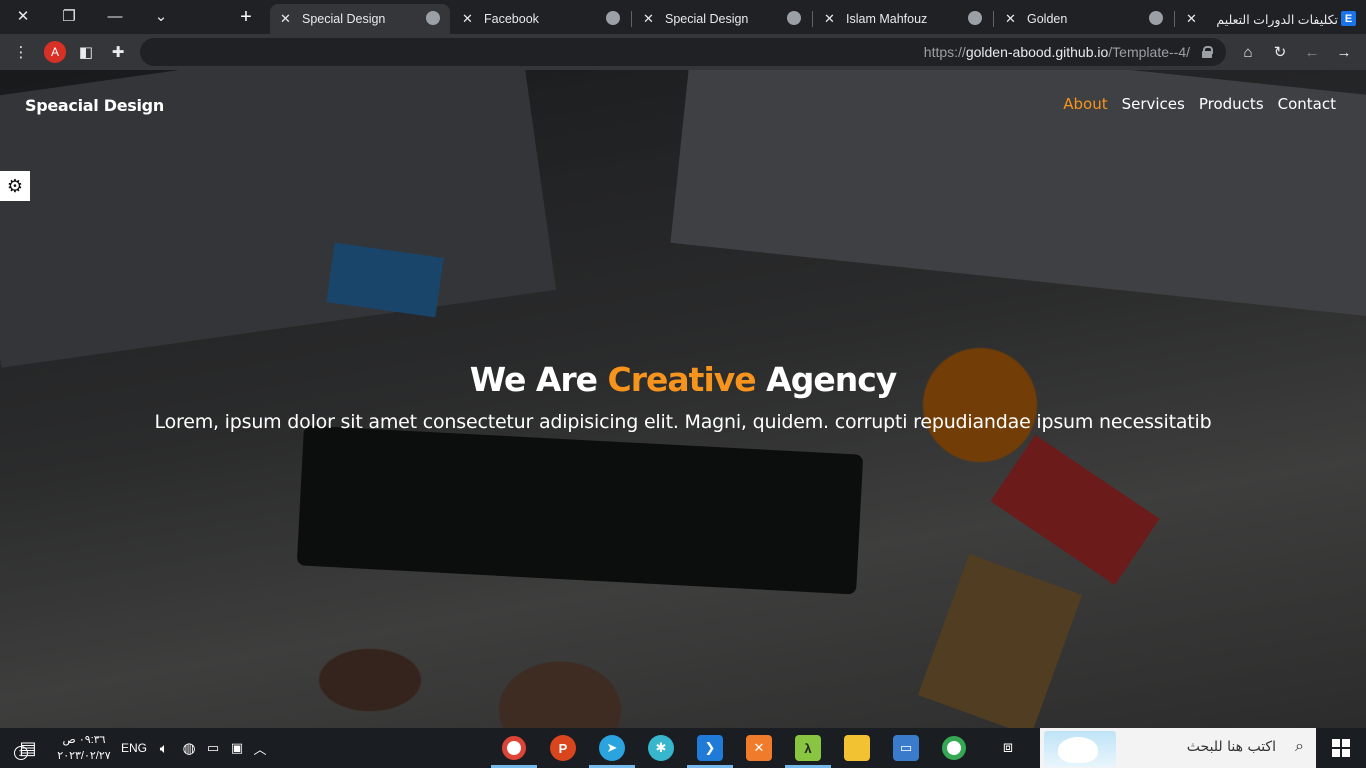 The image size is (1366, 768). I want to click on lambda-app-icon: λ, so click(808, 748).